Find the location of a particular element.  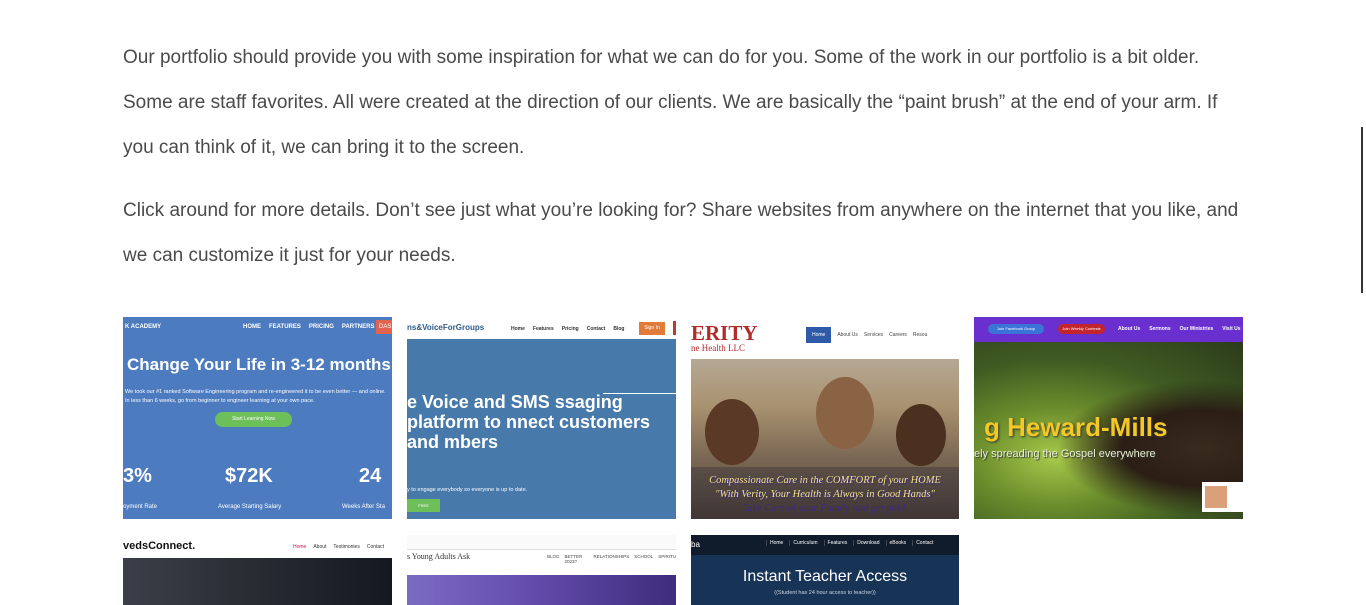

thumb-facebook-pill: Join Facebook Group is located at coordinates (1016, 329).